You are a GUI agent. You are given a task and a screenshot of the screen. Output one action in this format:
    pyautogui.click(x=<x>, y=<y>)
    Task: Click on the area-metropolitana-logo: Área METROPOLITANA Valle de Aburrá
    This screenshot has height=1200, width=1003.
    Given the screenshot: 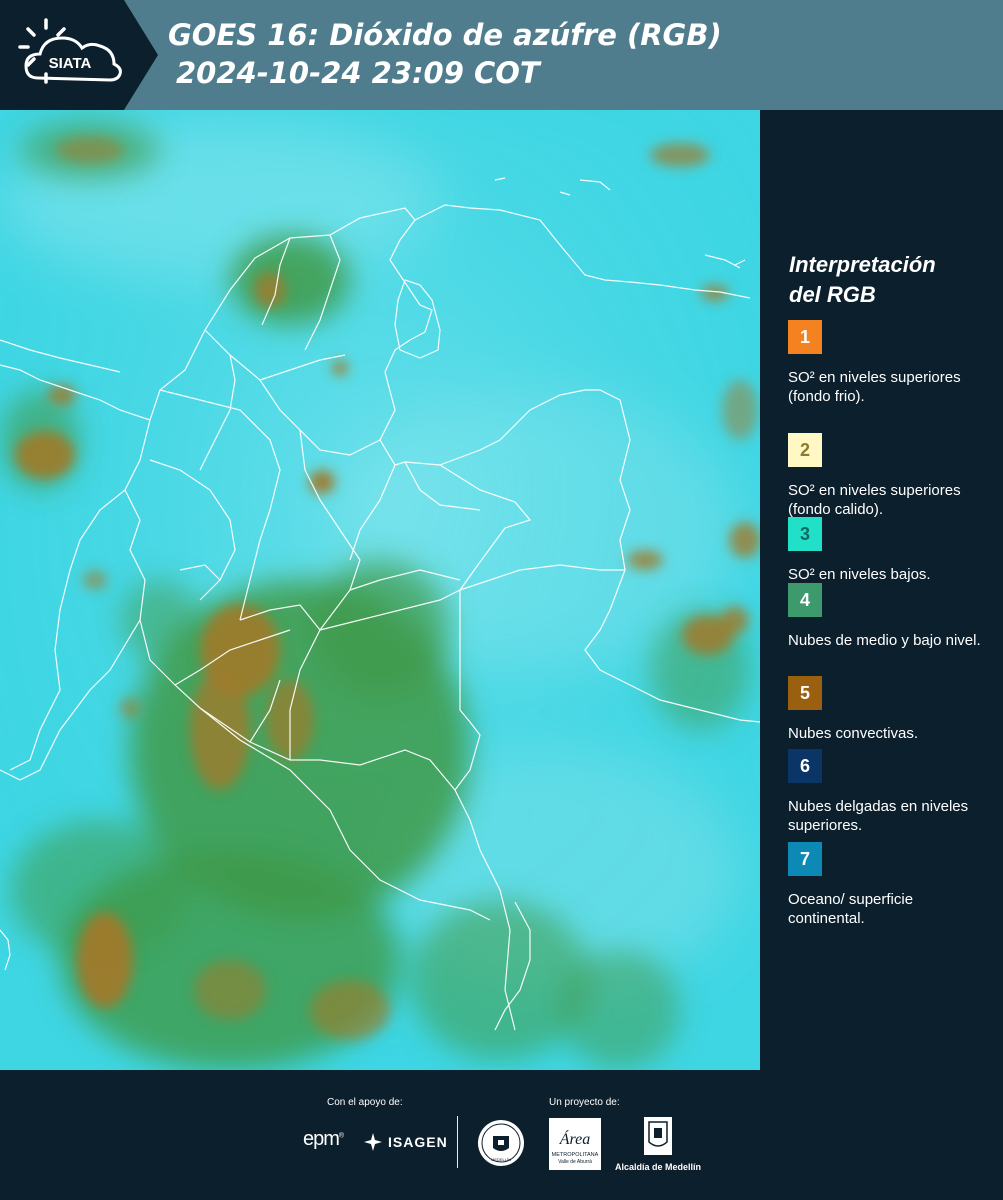 What is the action you would take?
    pyautogui.click(x=575, y=1144)
    